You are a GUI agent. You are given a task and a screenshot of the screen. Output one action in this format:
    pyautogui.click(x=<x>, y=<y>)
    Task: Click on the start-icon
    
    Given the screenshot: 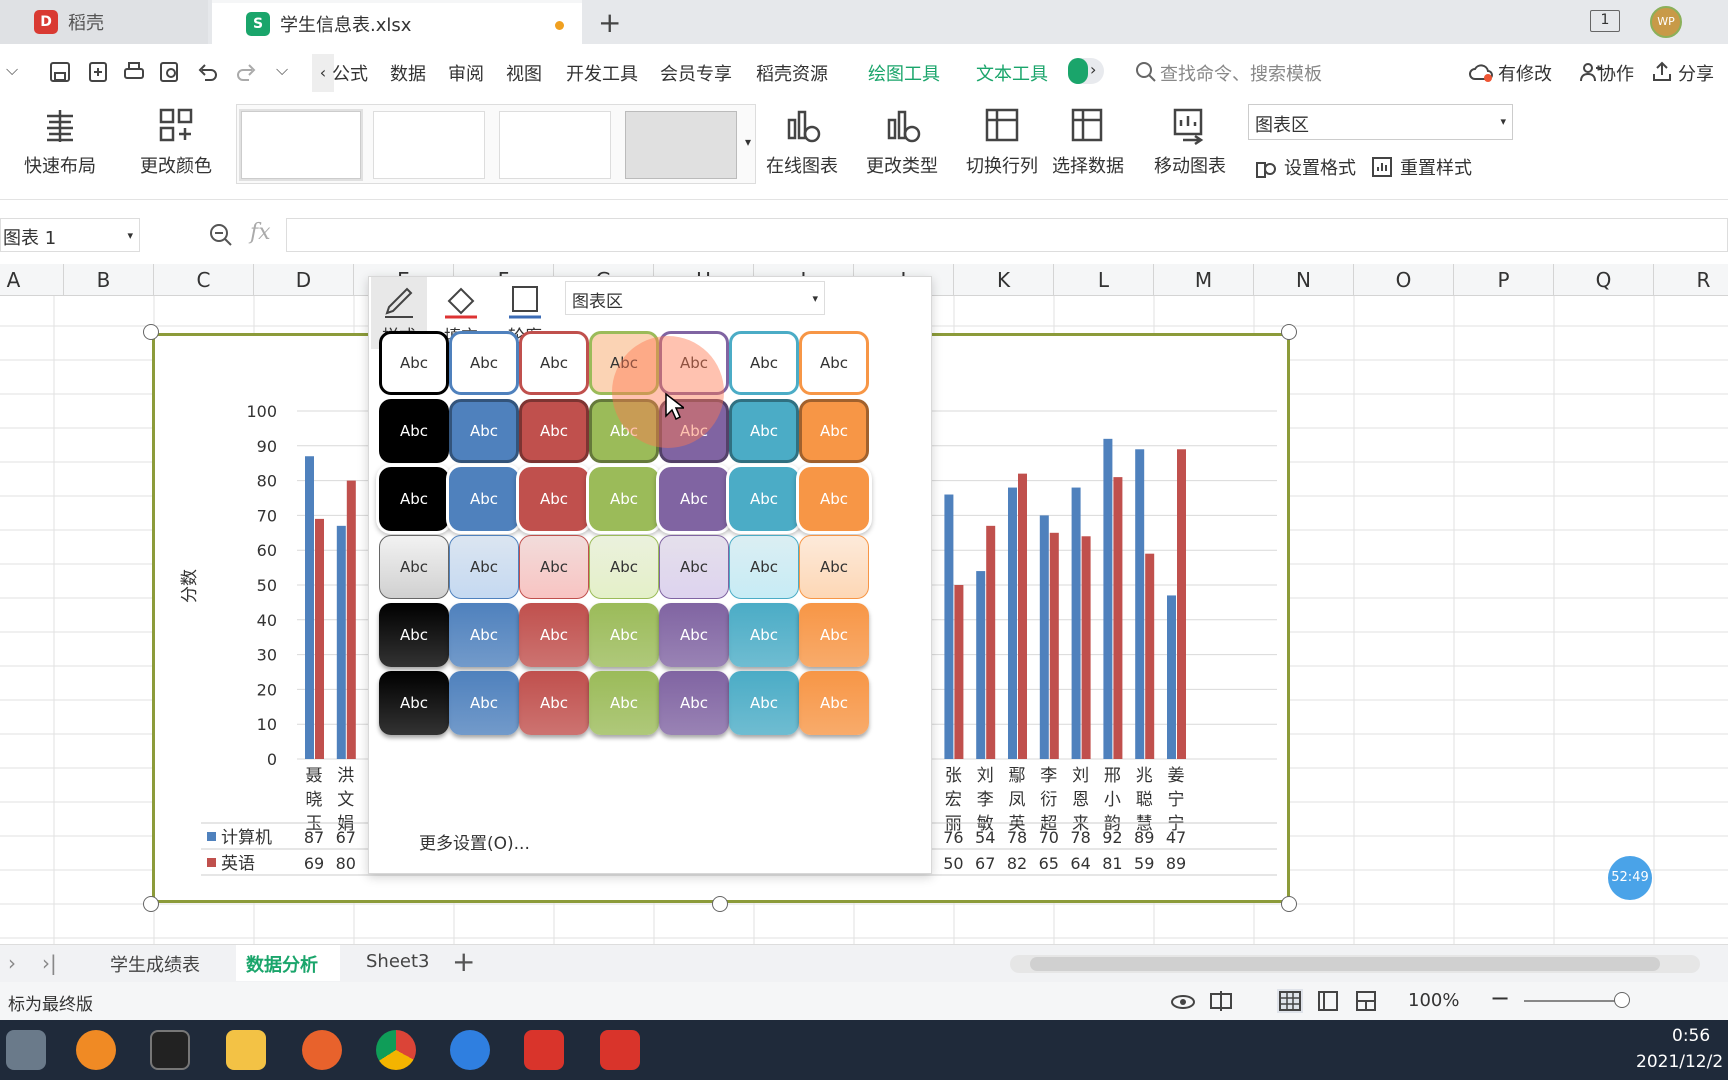 What is the action you would take?
    pyautogui.click(x=26, y=1050)
    